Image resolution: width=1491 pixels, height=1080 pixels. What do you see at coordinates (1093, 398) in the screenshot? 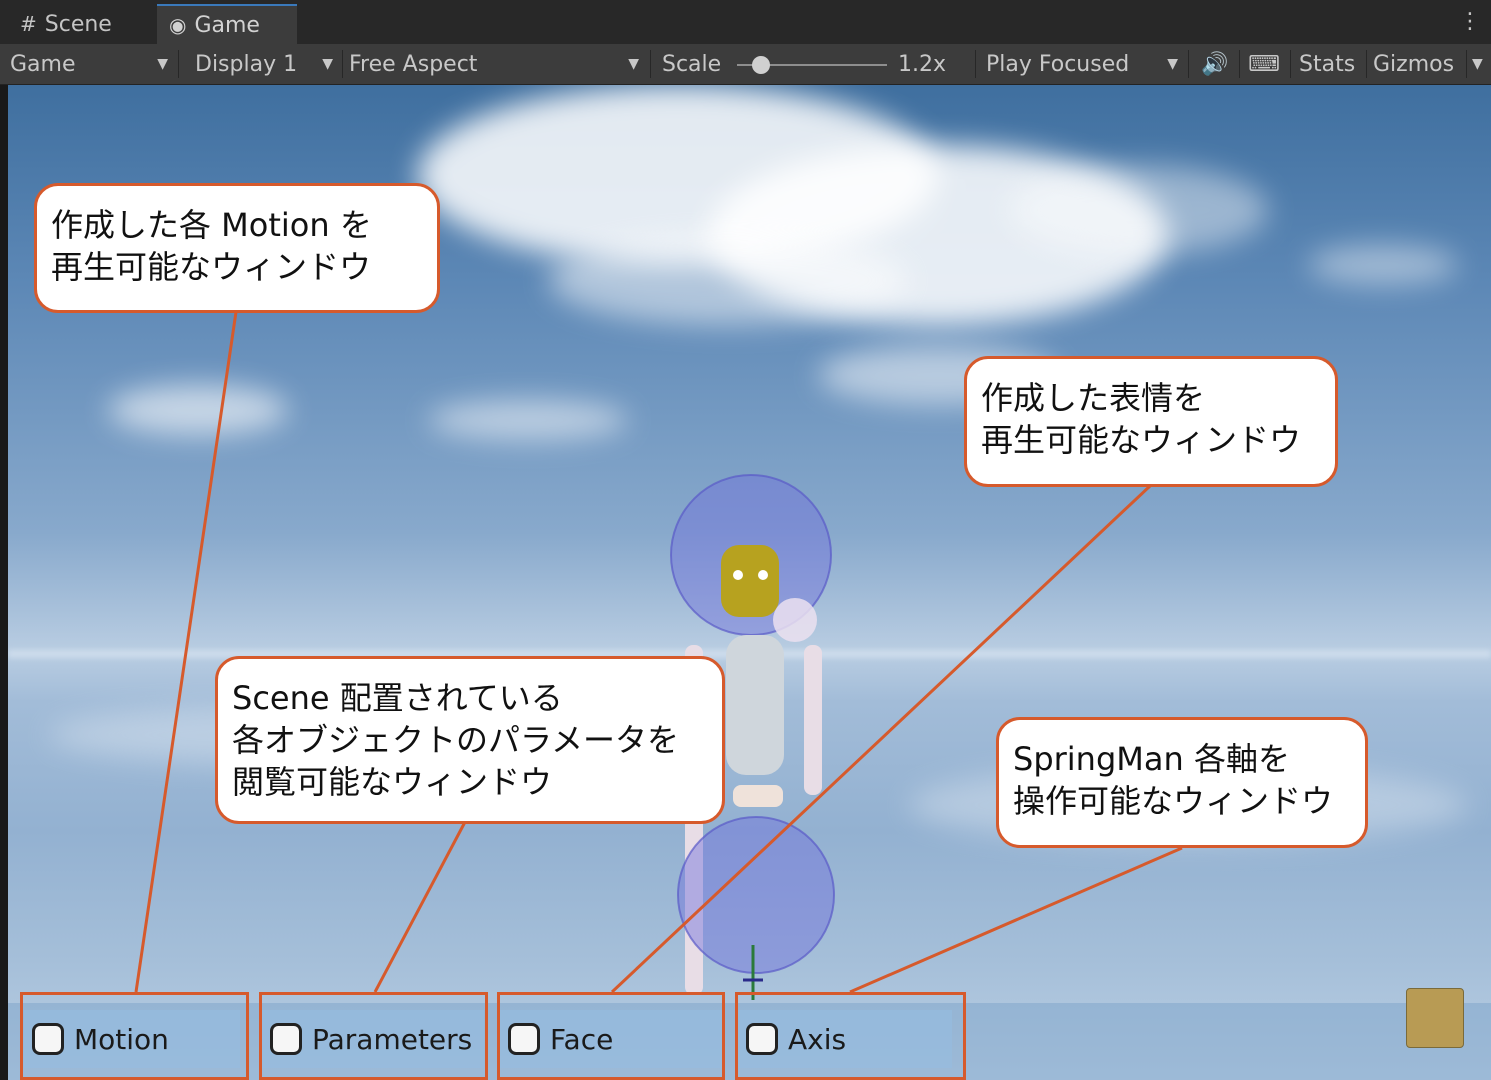
I see `callout-face-line1: 作成した表情を` at bounding box center [1093, 398].